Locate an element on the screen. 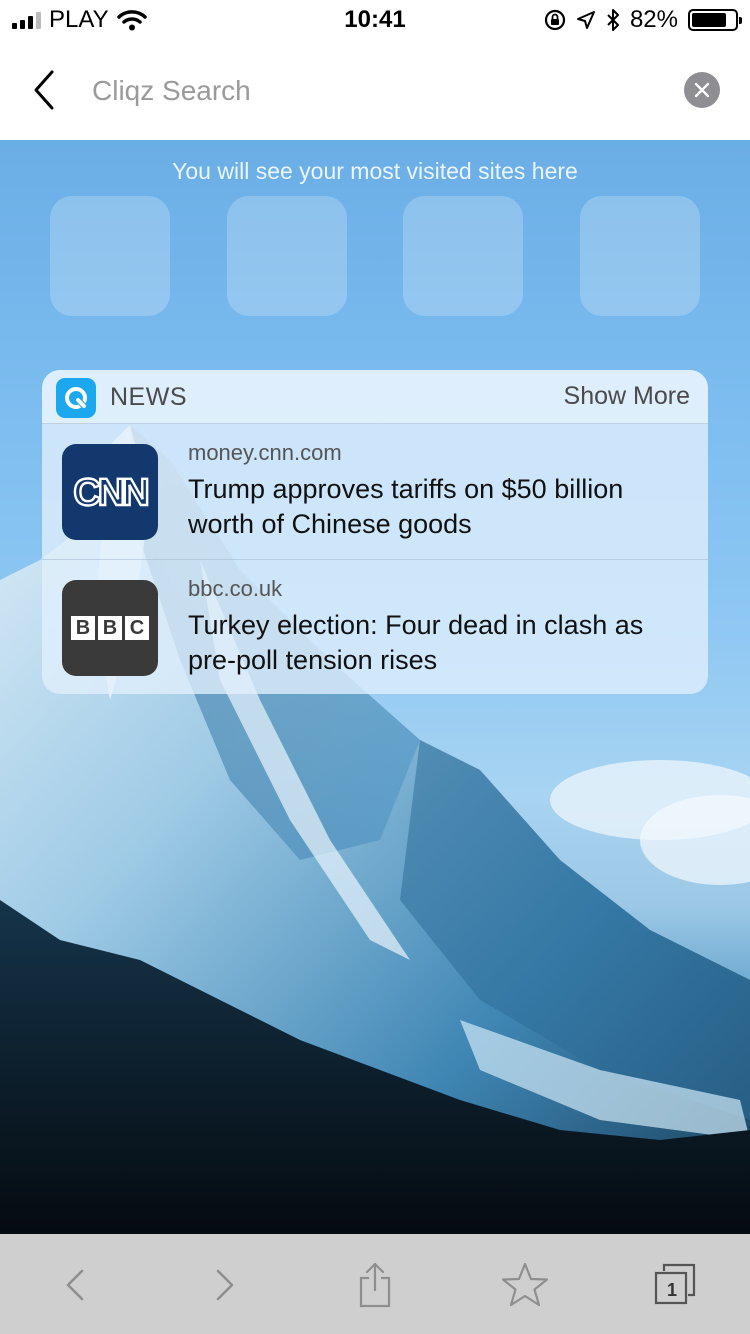  chevron-left-icon is located at coordinates (44, 90).